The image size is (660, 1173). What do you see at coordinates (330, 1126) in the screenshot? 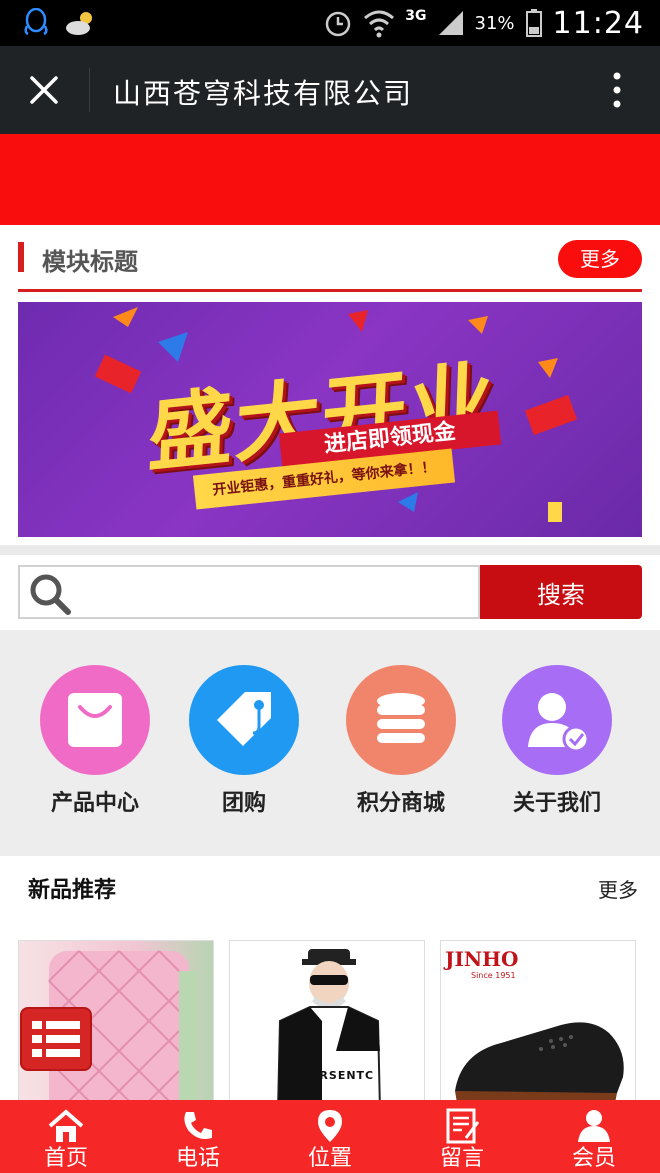
I see `location-icon` at bounding box center [330, 1126].